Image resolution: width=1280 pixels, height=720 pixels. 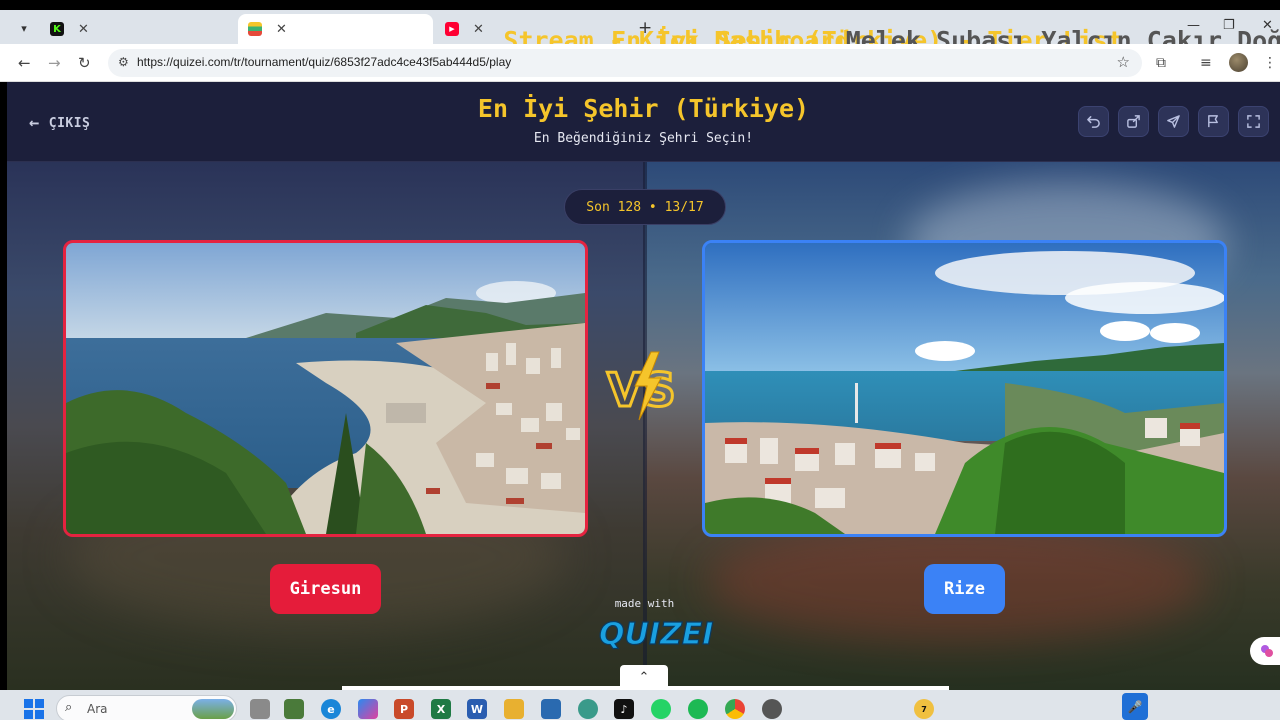 What do you see at coordinates (34, 709) in the screenshot?
I see `windows-start-icon` at bounding box center [34, 709].